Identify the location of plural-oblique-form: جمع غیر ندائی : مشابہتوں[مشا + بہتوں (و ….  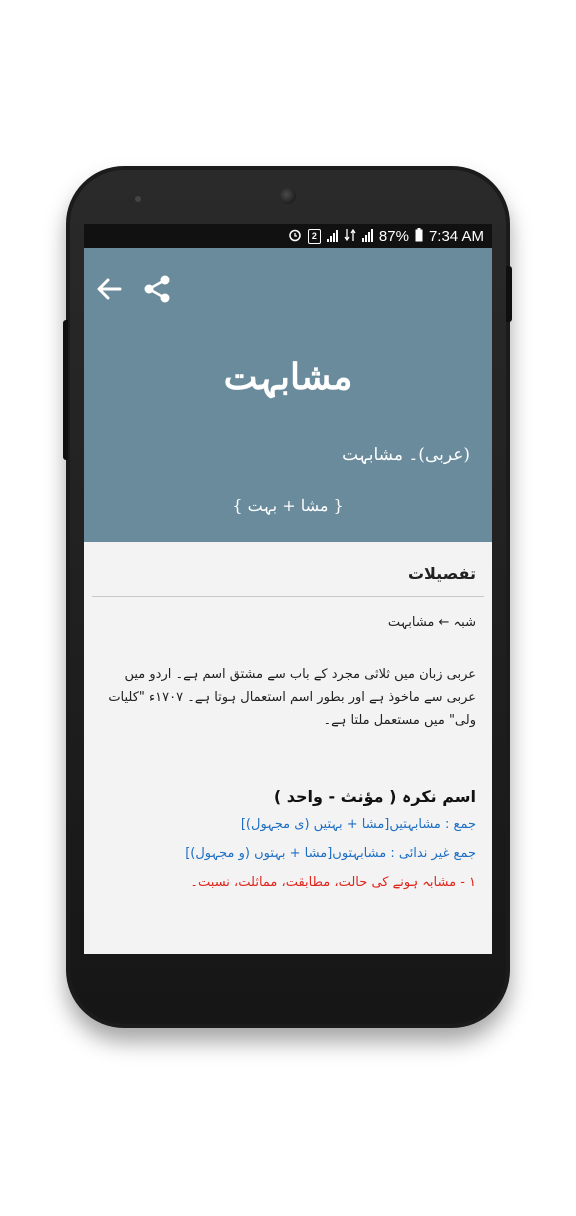
(330, 853).